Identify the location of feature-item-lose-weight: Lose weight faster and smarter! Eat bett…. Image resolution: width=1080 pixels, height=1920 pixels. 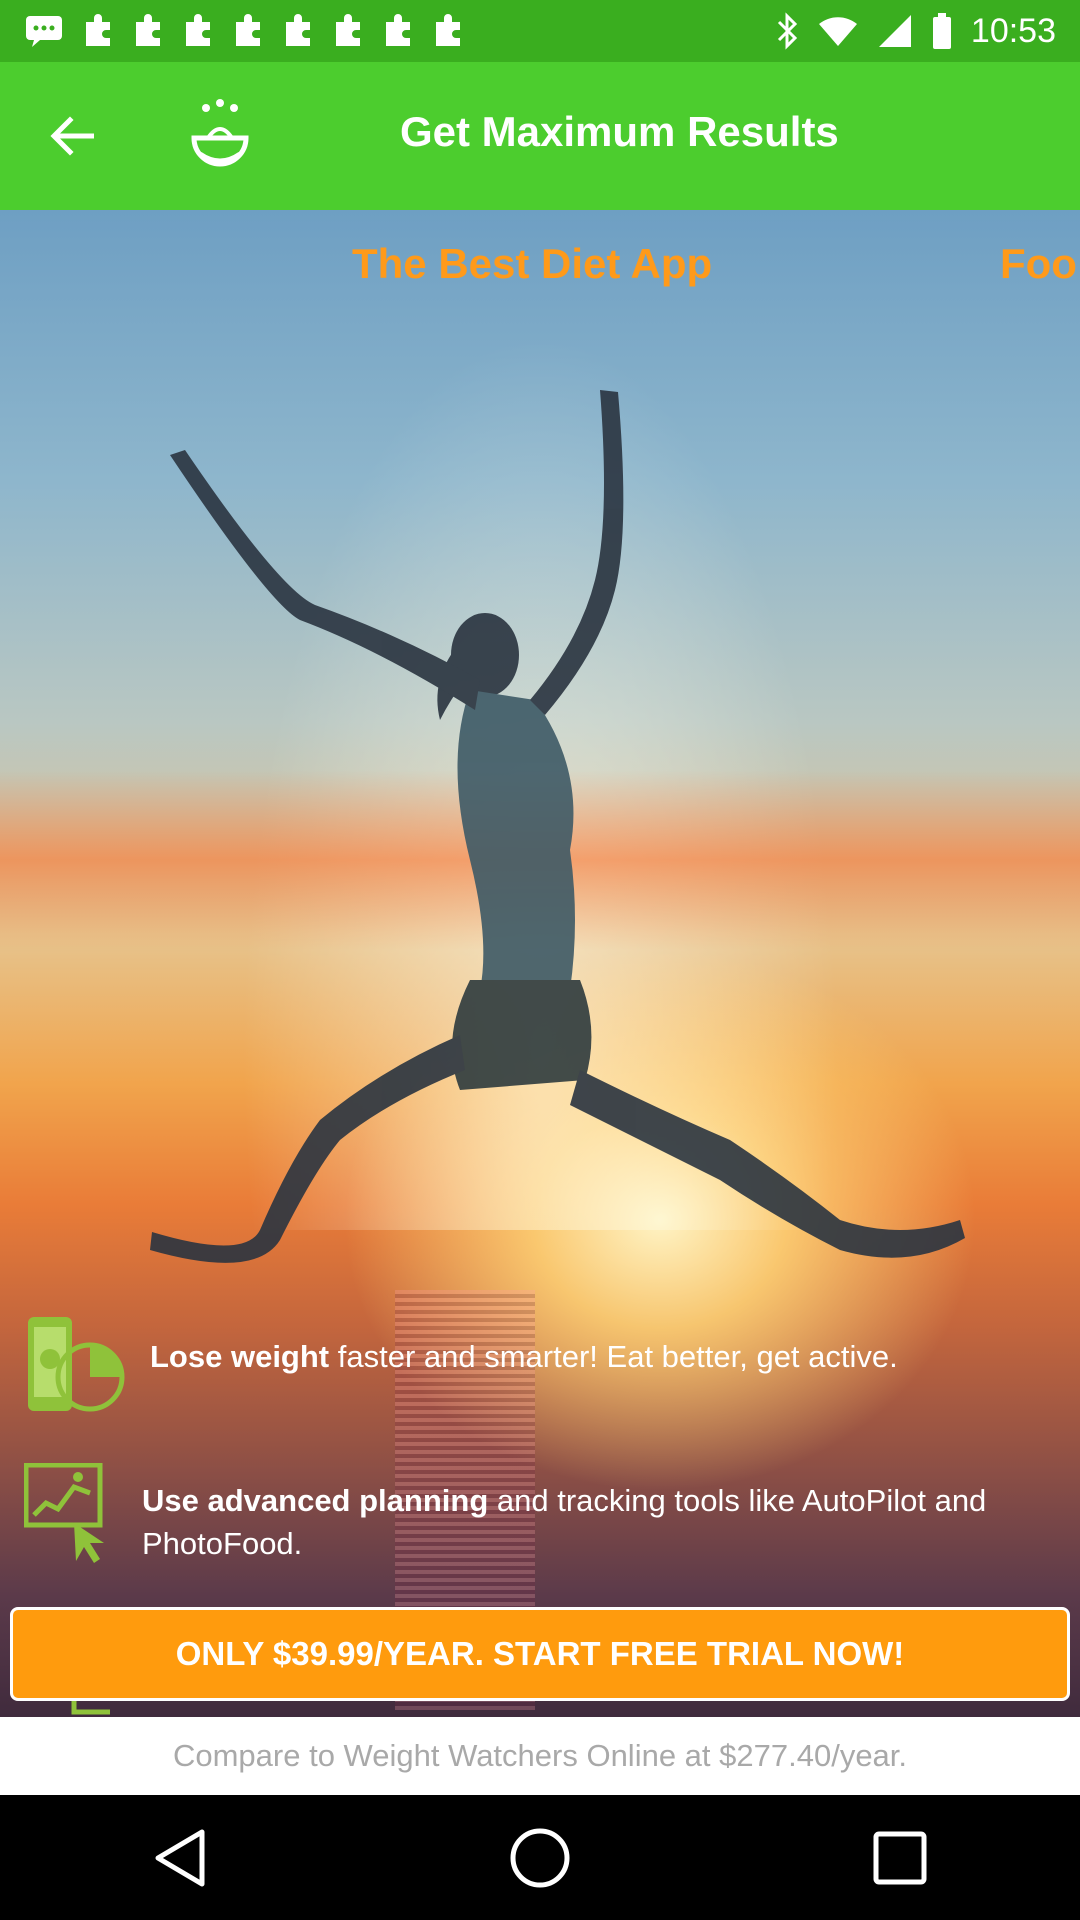
(540, 1365).